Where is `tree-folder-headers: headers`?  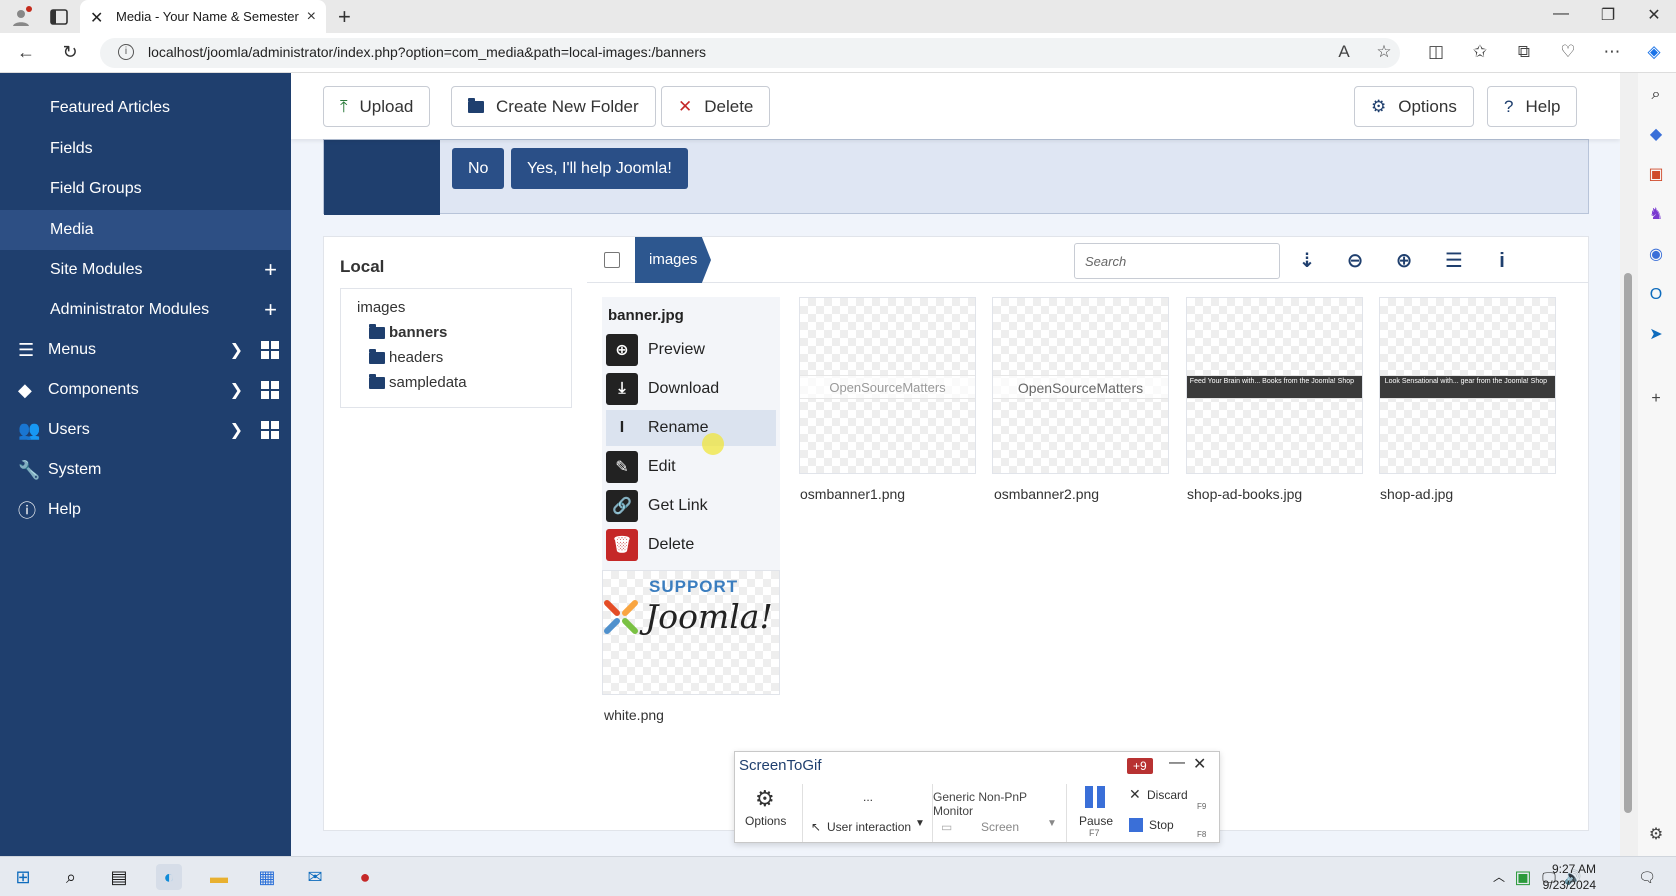
tree-folder-headers: headers is located at coordinates (406, 357).